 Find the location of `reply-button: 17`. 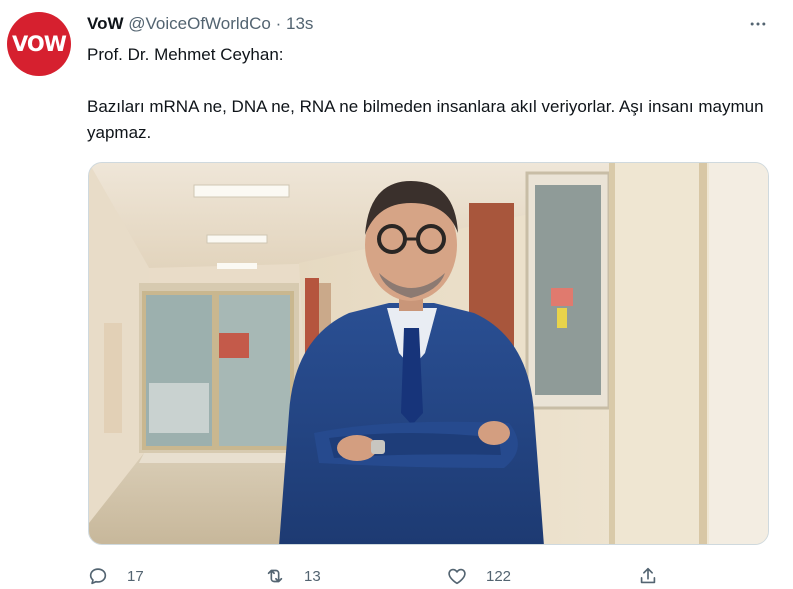

reply-button: 17 is located at coordinates (115, 575).